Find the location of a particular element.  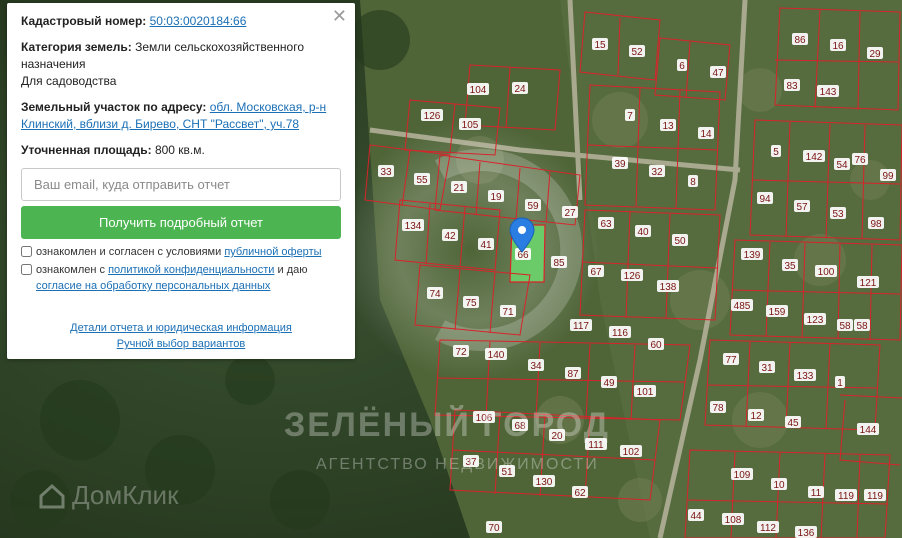

plot-number-label: 102 is located at coordinates (631, 452).